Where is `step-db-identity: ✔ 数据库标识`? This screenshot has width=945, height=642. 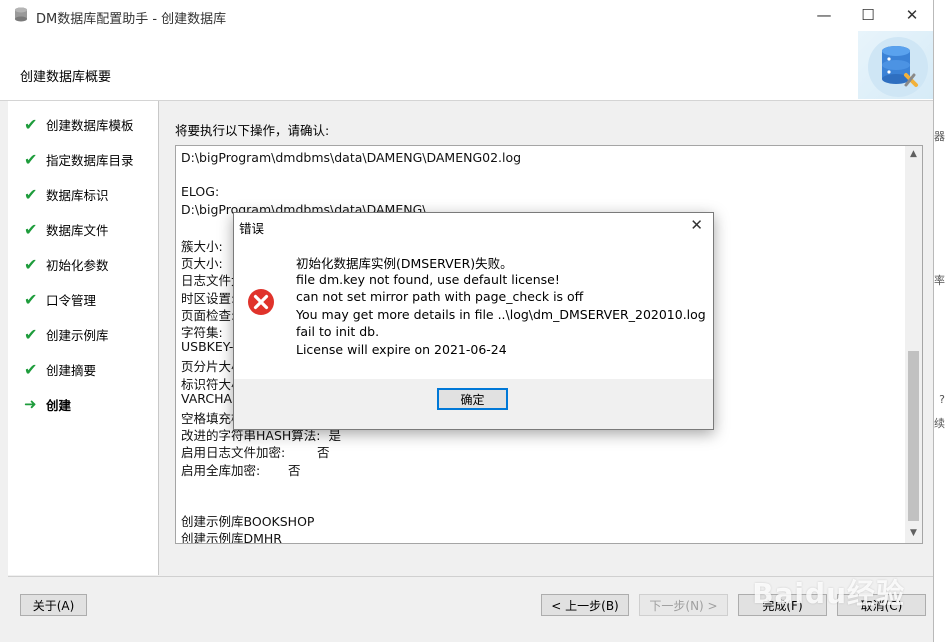
step-db-identity: ✔ 数据库标识 is located at coordinates (66, 194).